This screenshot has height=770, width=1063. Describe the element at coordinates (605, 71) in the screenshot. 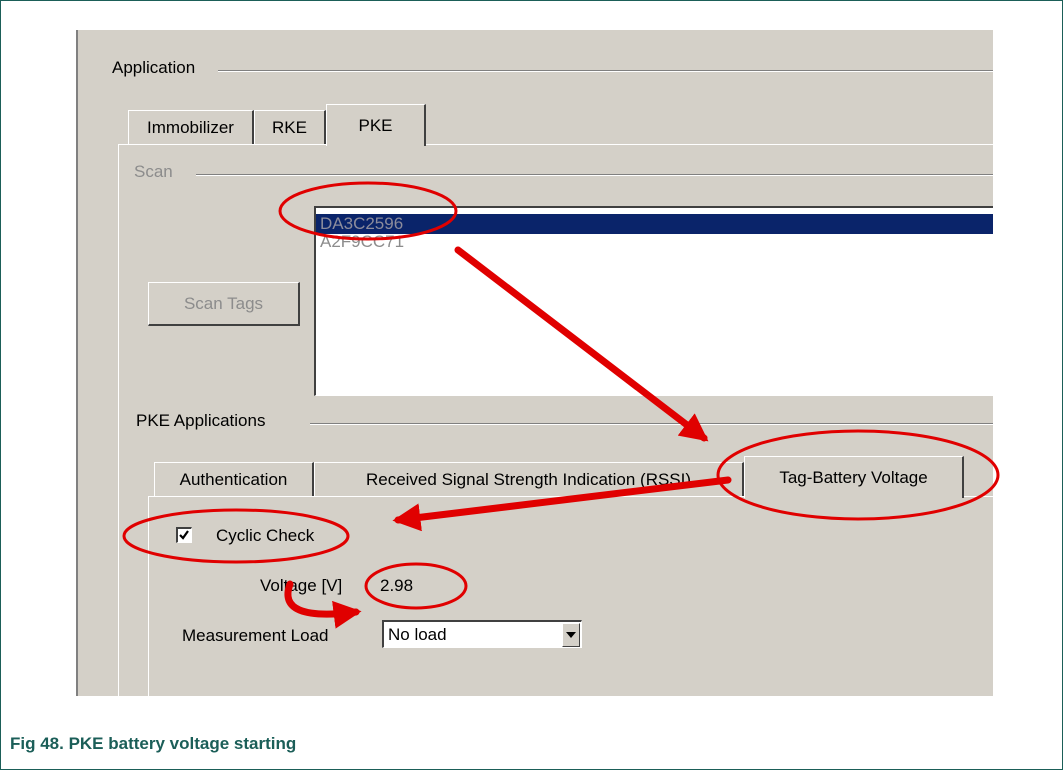

I see `application-group-line` at that location.